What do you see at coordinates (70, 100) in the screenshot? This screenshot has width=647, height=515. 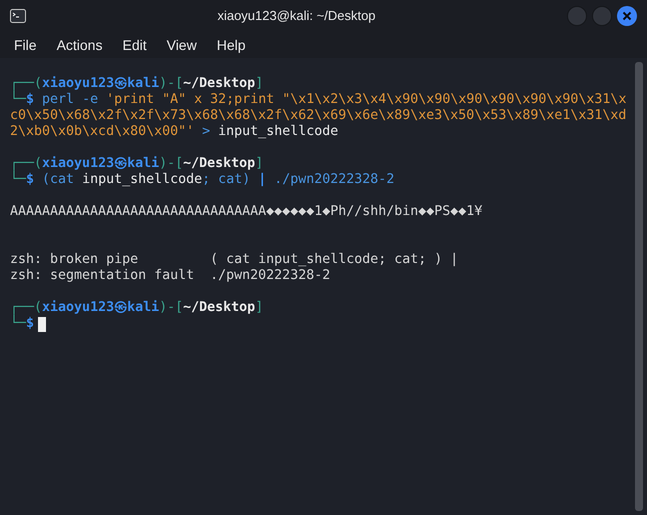 I see `command-text: perl -e` at bounding box center [70, 100].